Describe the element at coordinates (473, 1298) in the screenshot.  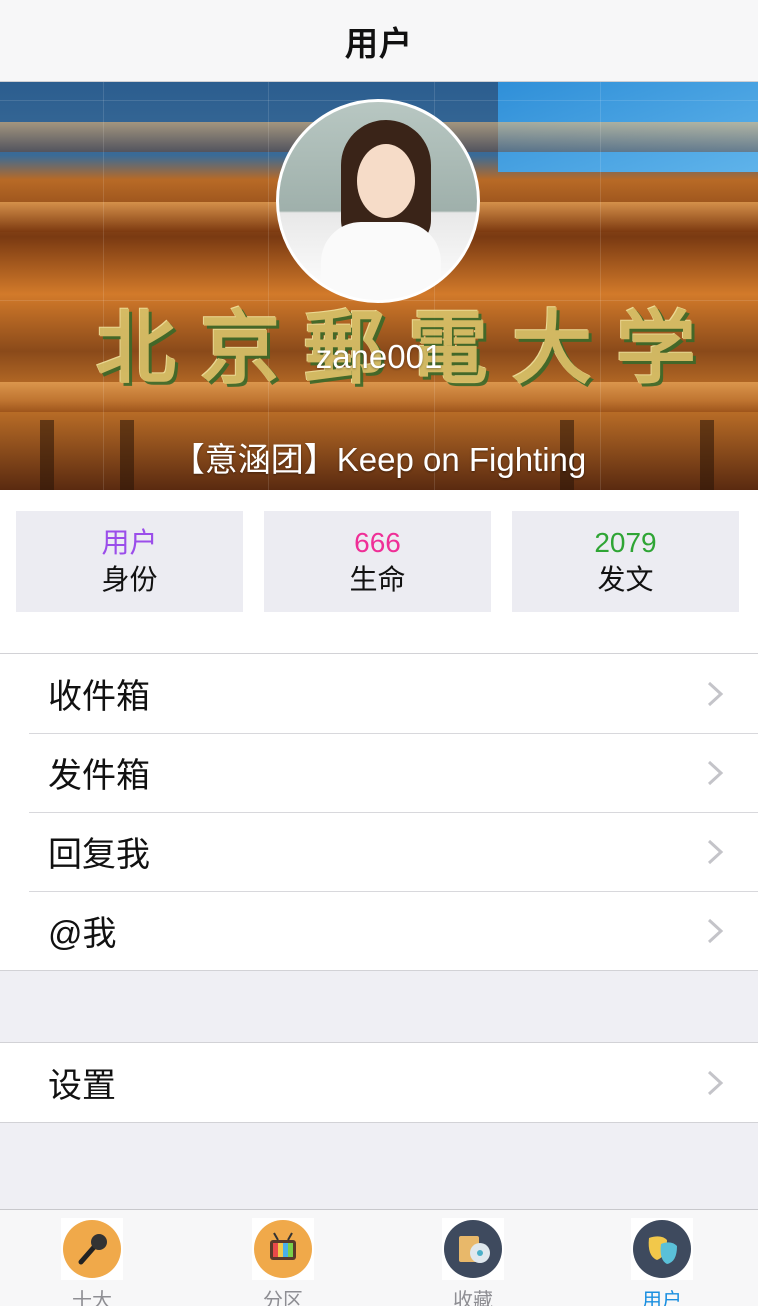
I see `tab-label: 收藏` at that location.